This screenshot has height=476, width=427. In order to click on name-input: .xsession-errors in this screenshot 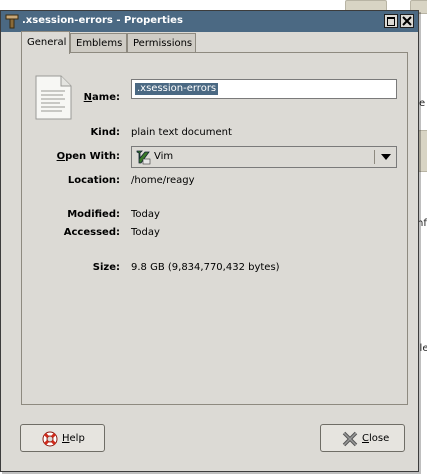, I will do `click(264, 89)`.